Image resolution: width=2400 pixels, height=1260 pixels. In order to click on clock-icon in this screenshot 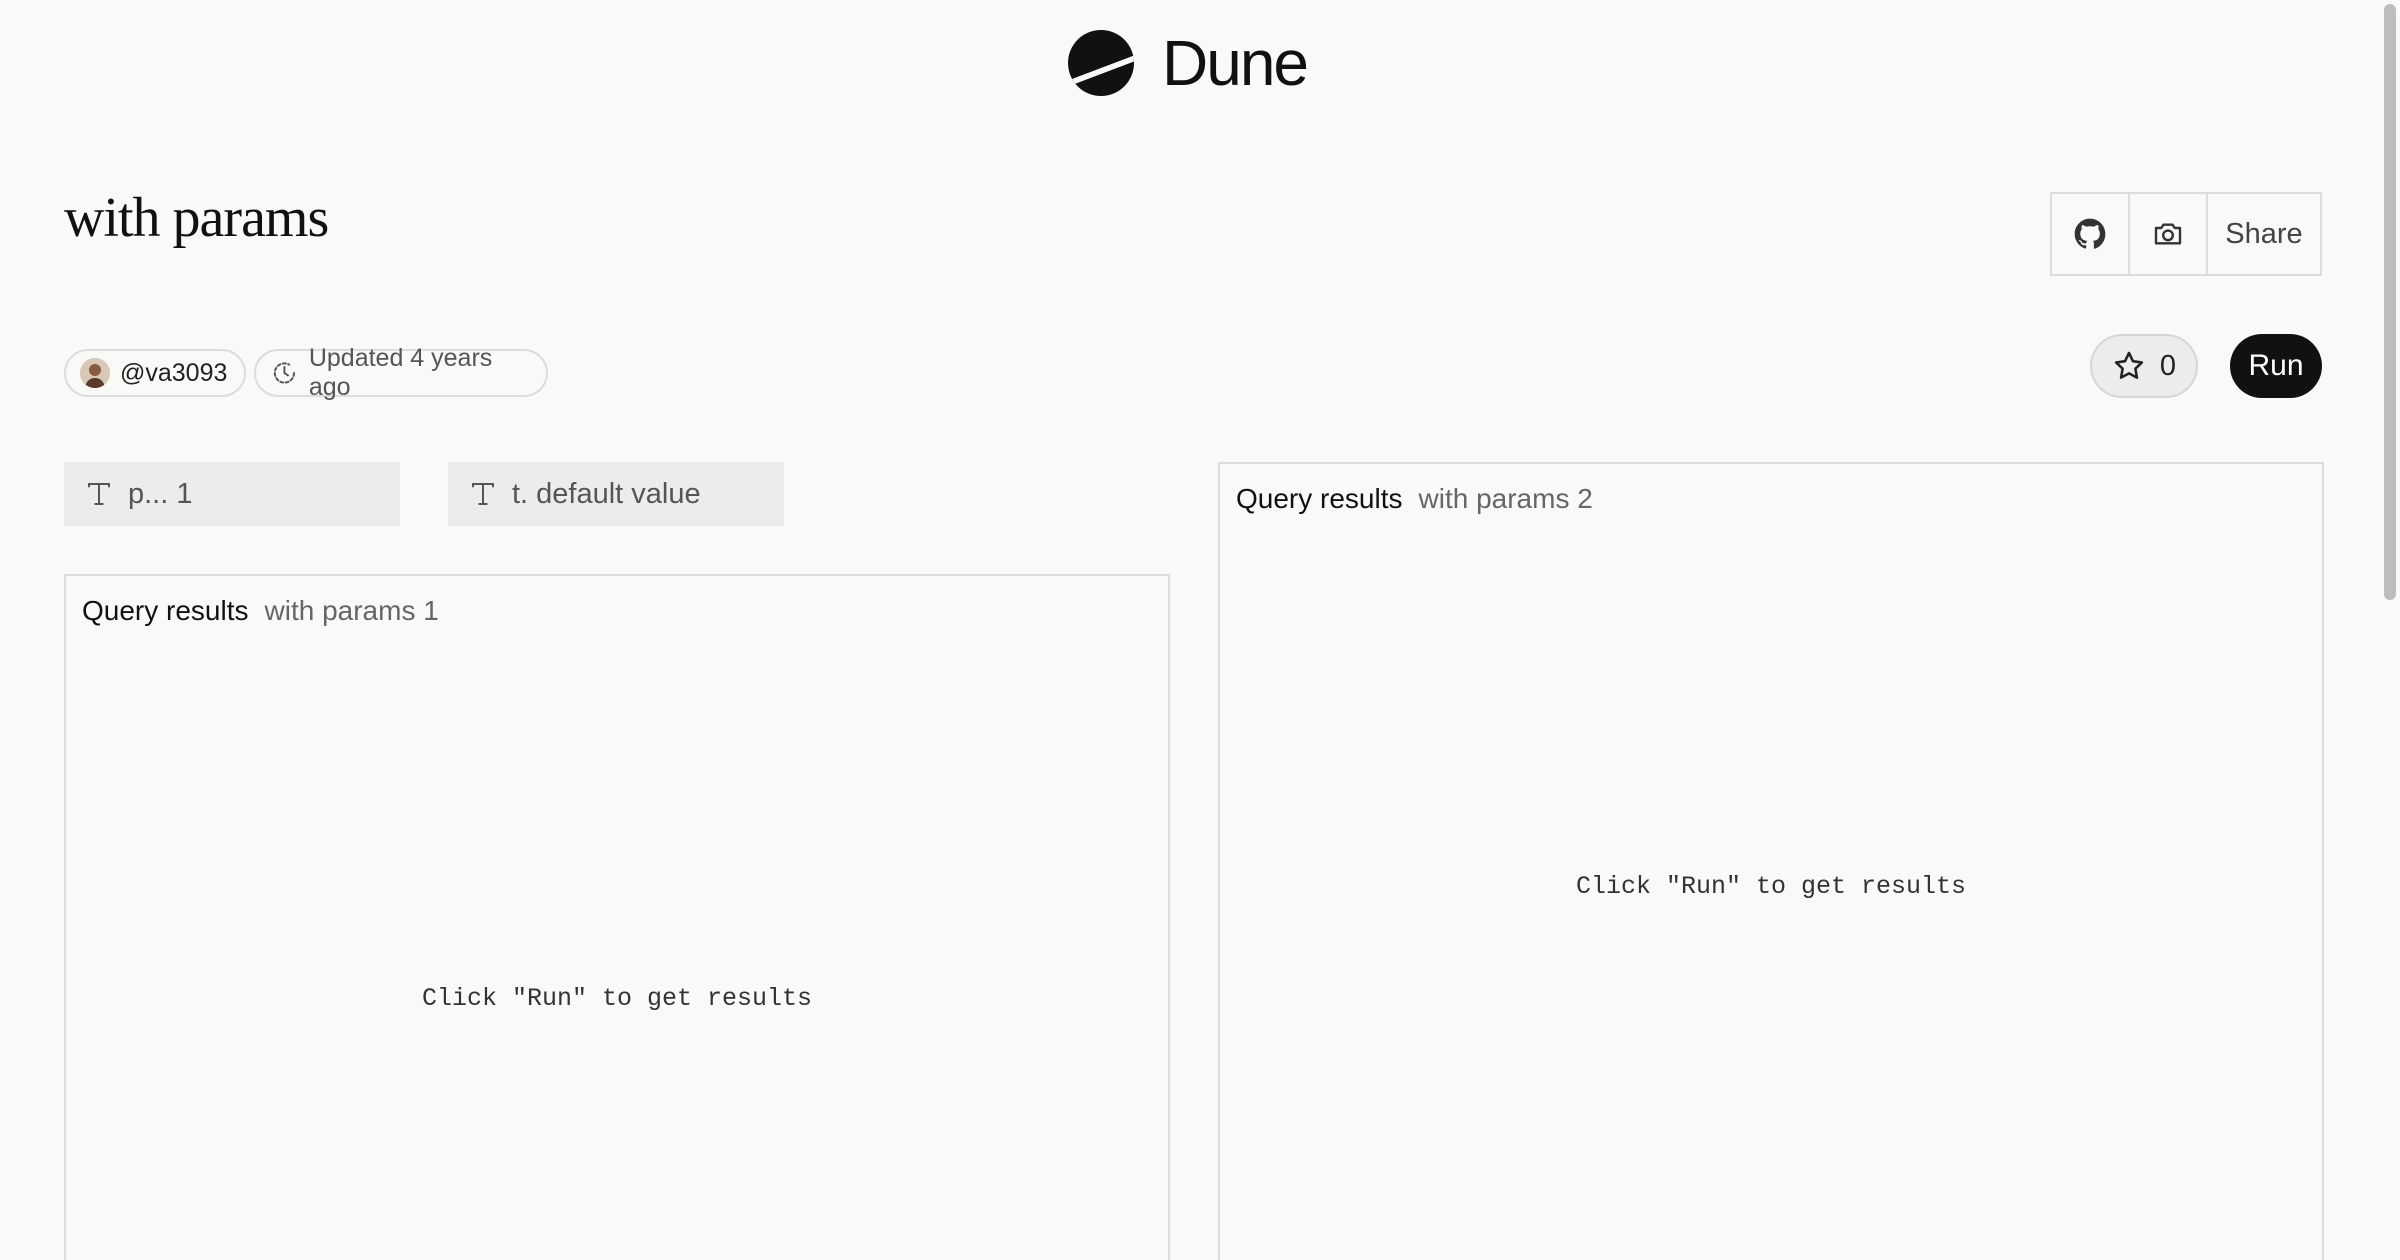, I will do `click(284, 373)`.